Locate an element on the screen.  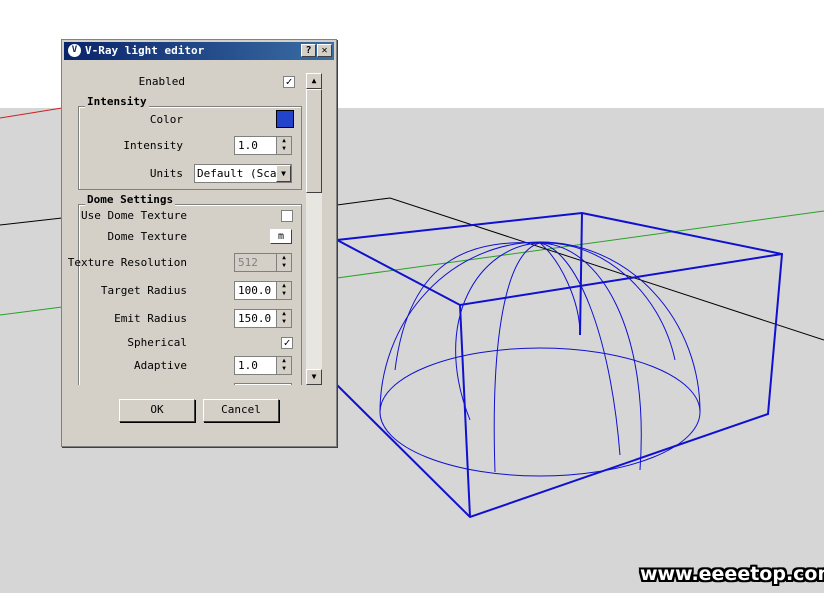
units-label: Units is located at coordinates (166, 173).